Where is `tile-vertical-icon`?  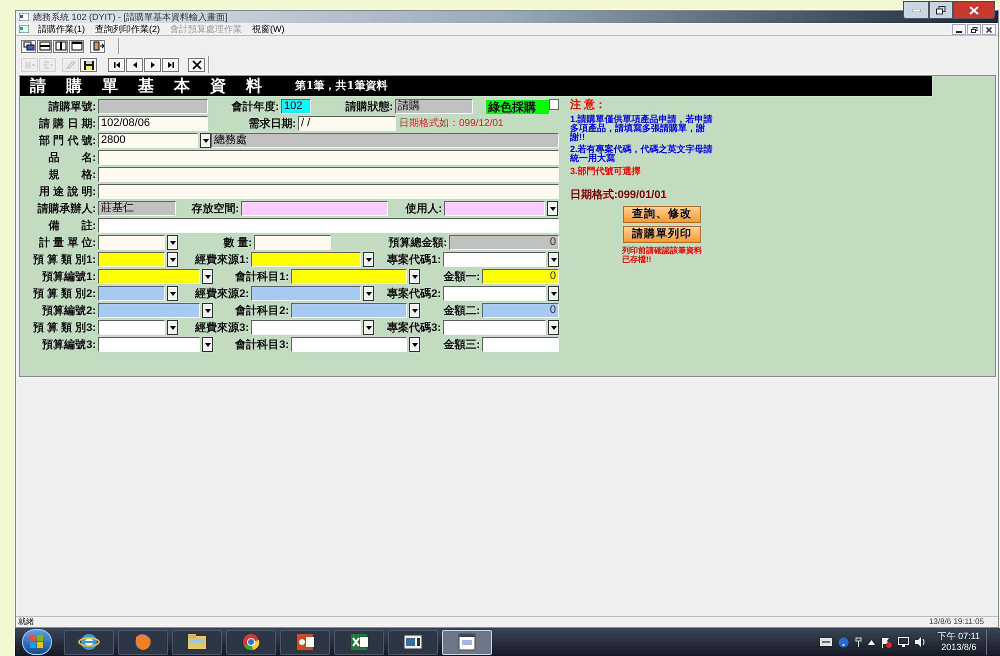 tile-vertical-icon is located at coordinates (60, 46).